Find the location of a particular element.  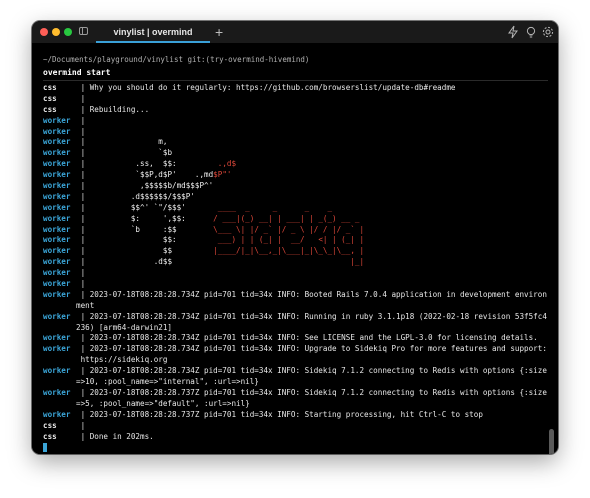

lightbulb-icon is located at coordinates (531, 32).